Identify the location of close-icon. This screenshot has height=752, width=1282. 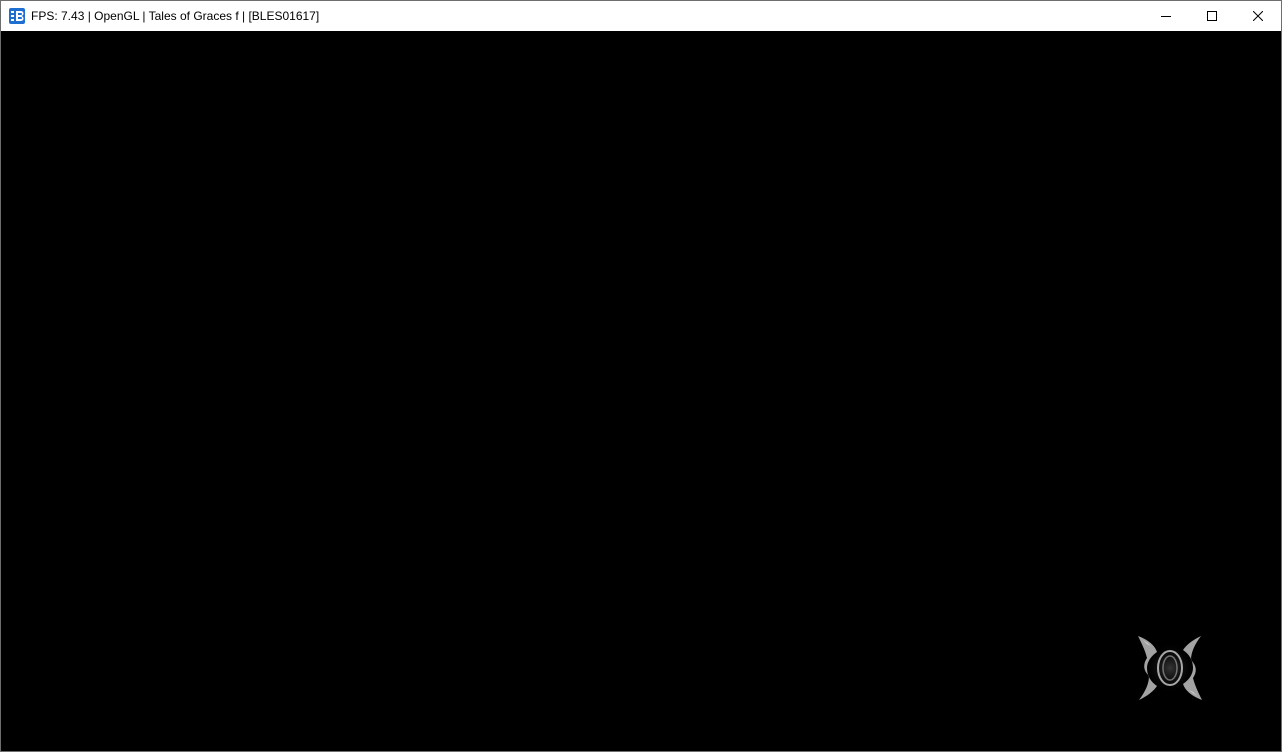
(1258, 16).